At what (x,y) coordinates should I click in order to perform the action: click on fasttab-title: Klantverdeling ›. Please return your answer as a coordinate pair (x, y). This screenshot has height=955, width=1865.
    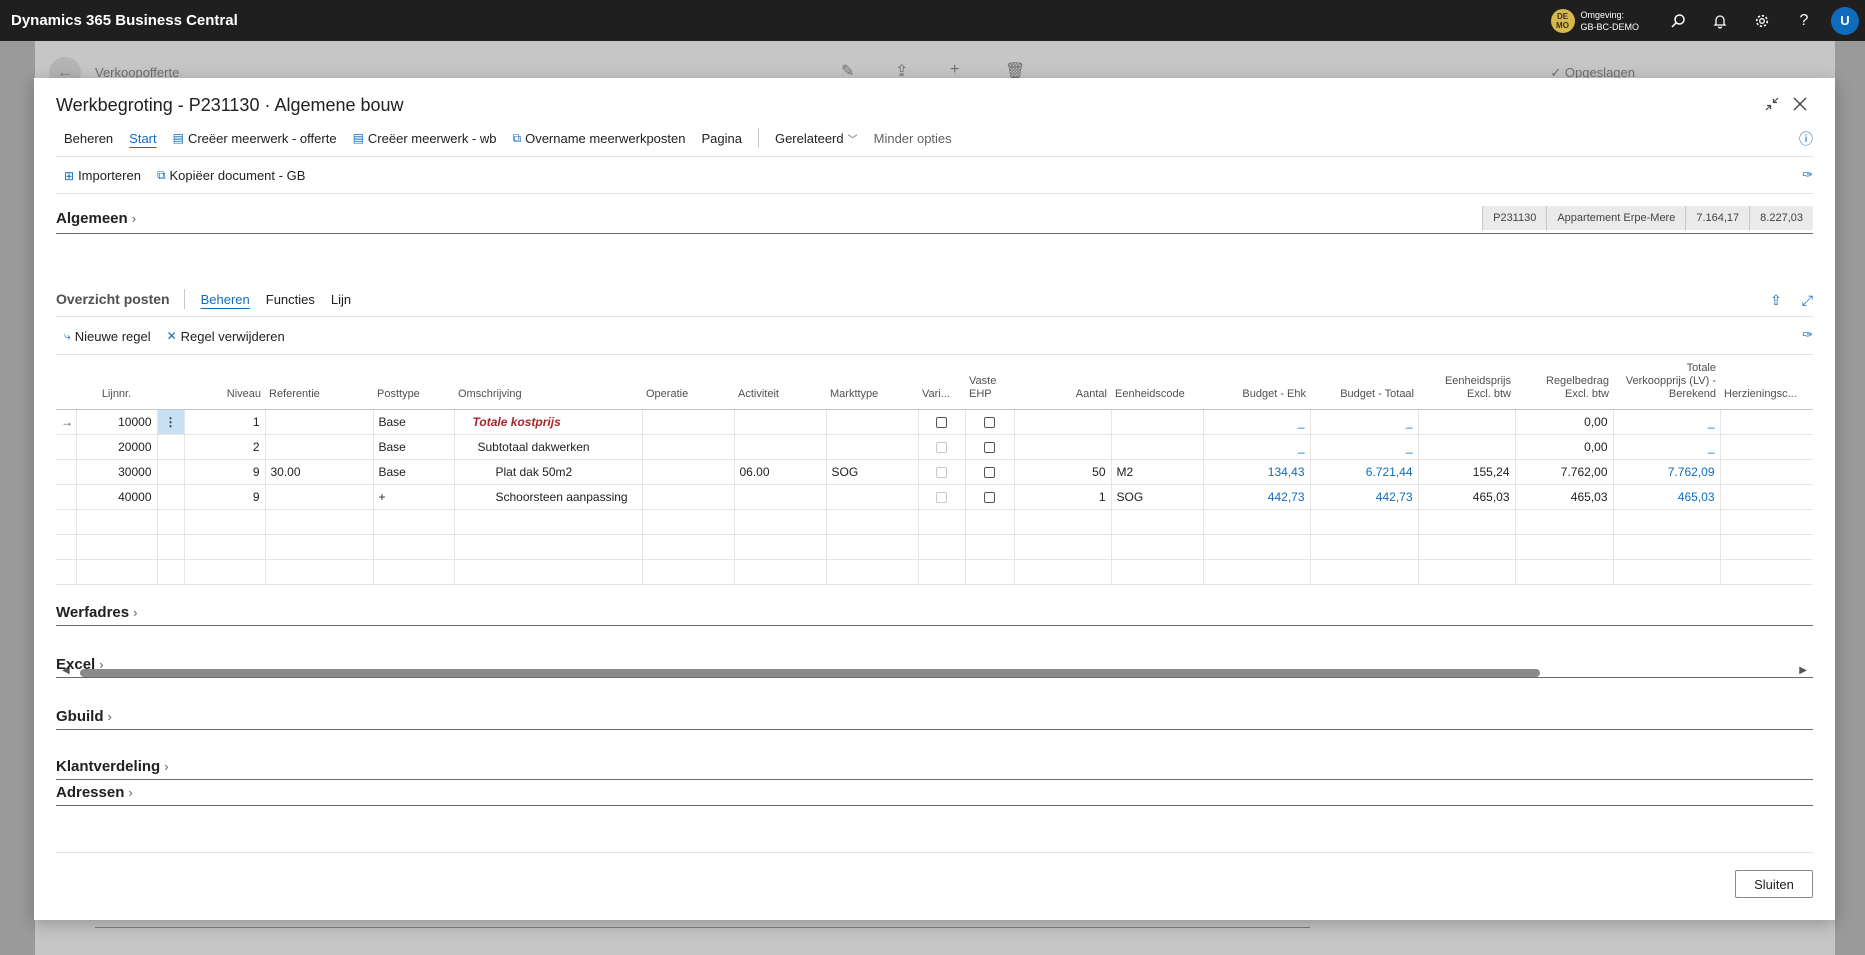
    Looking at the image, I should click on (112, 766).